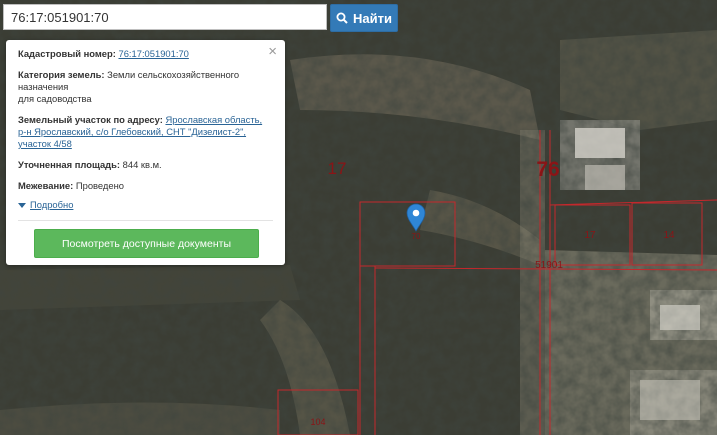 The width and height of the screenshot is (717, 435). What do you see at coordinates (55, 98) in the screenshot?
I see `land-use-value: для садоводства` at bounding box center [55, 98].